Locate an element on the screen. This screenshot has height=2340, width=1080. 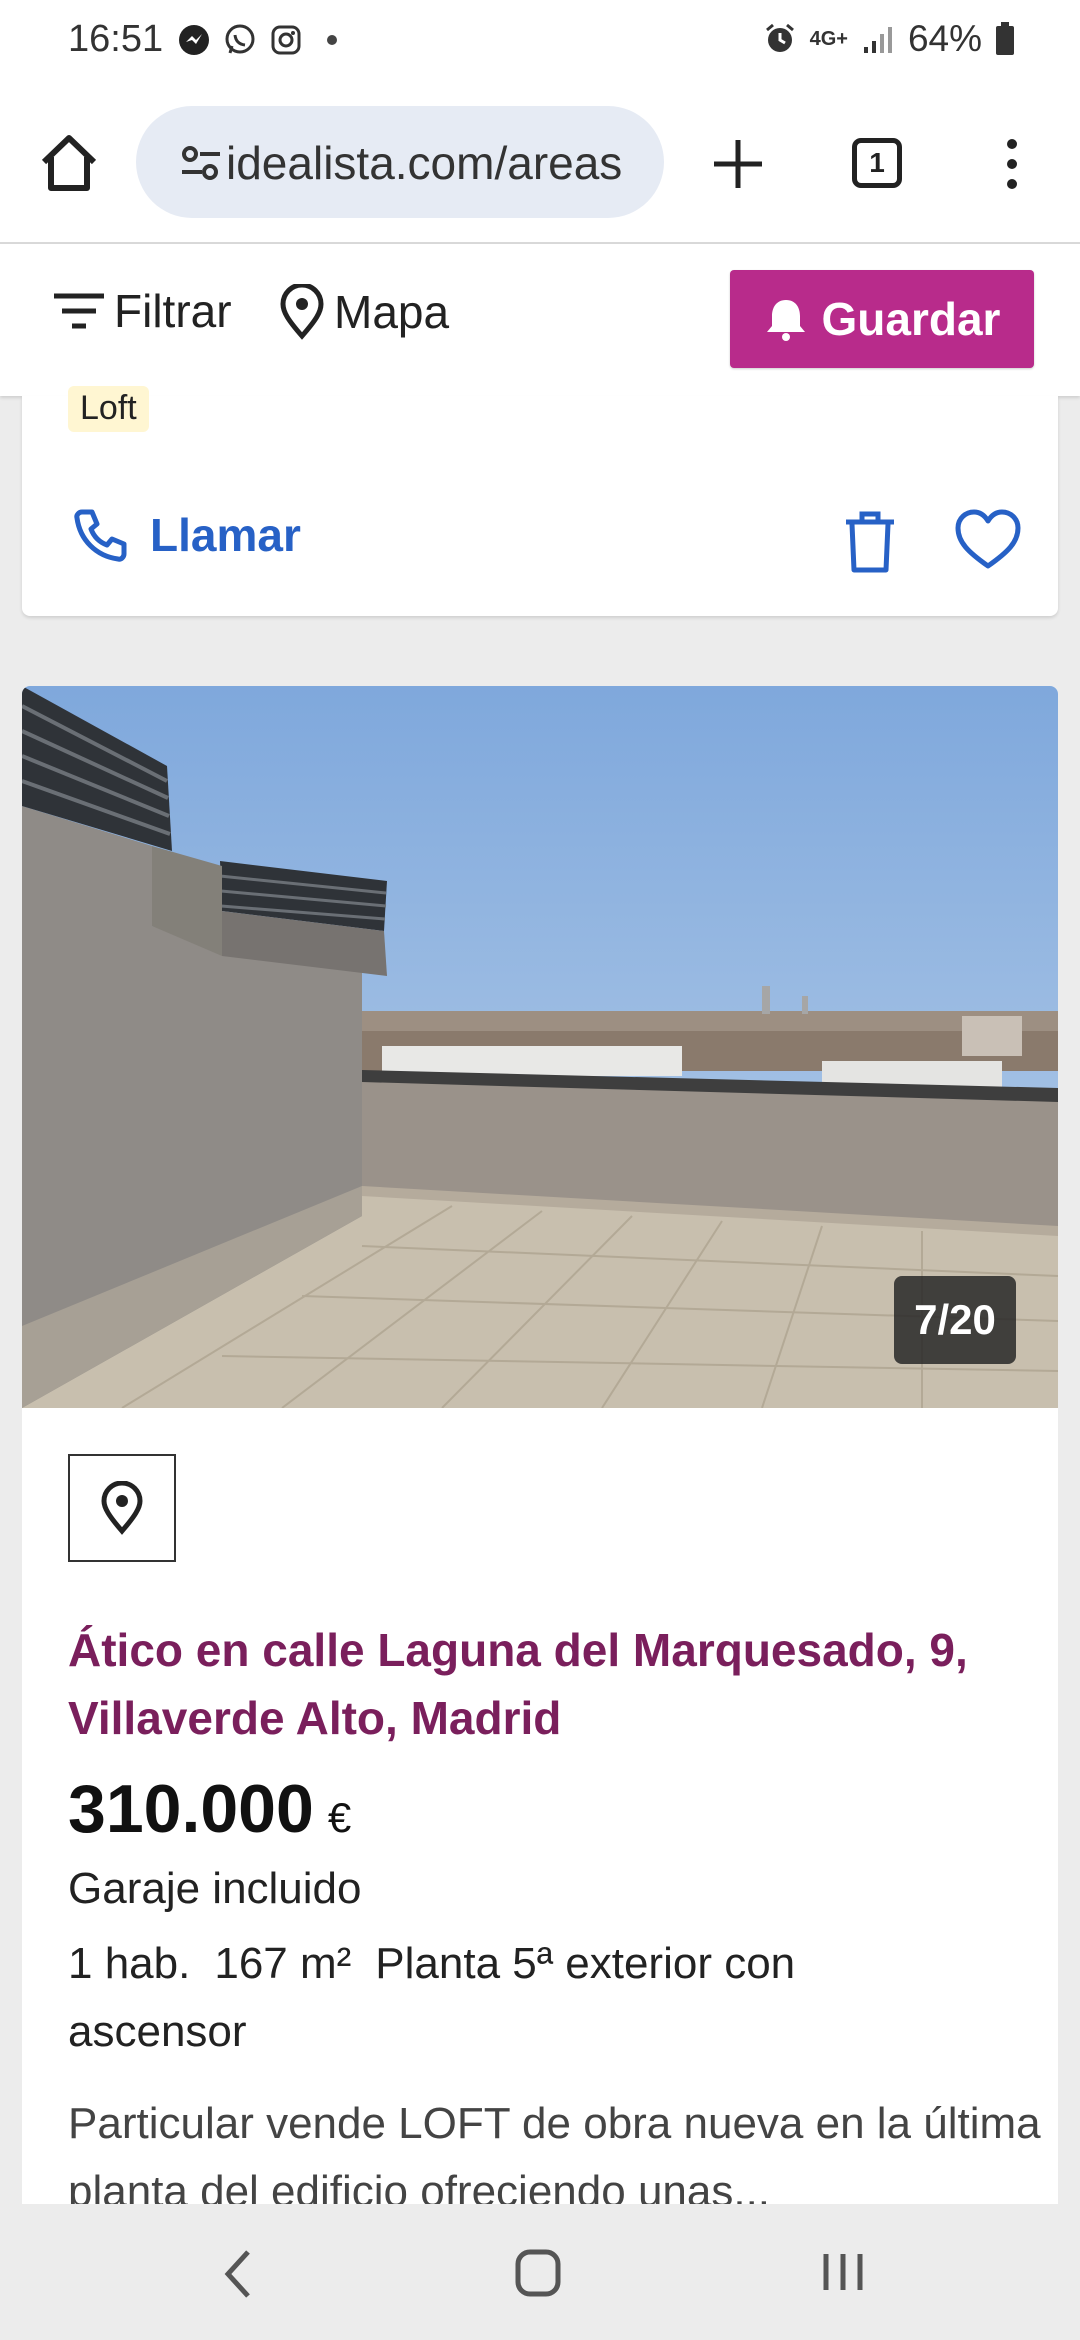
map-button: Mapa is located at coordinates (363, 312).